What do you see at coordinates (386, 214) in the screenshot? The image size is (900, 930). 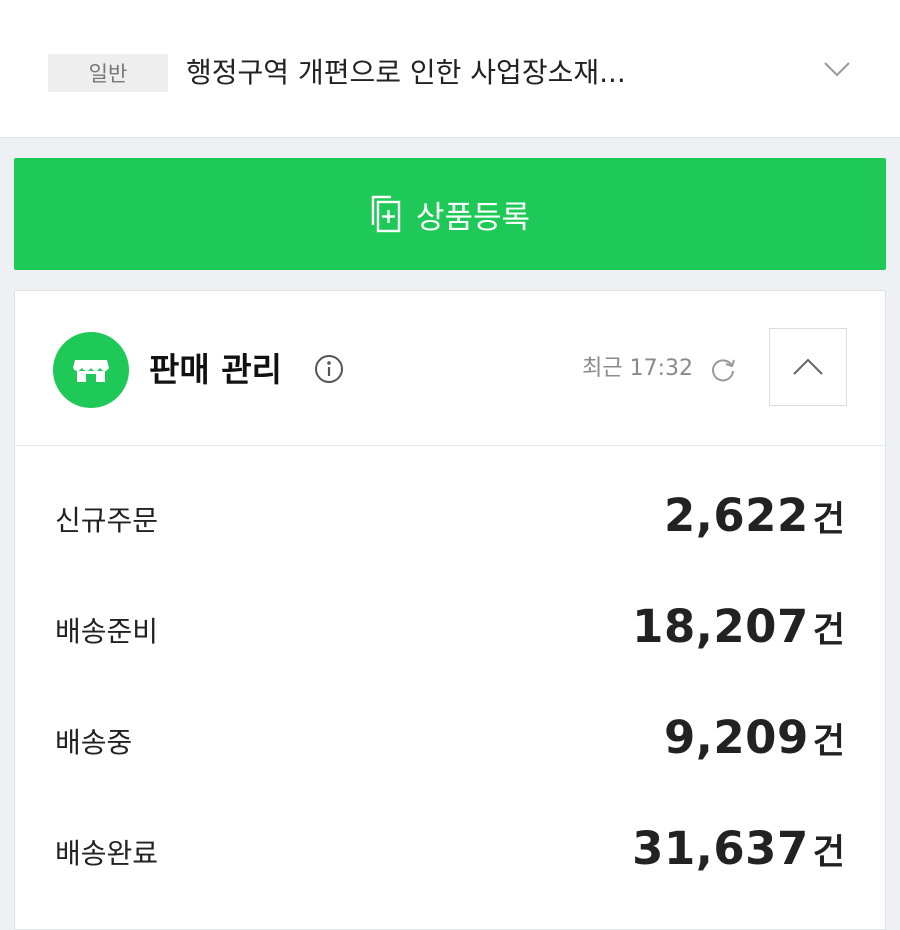 I see `add-document-icon` at bounding box center [386, 214].